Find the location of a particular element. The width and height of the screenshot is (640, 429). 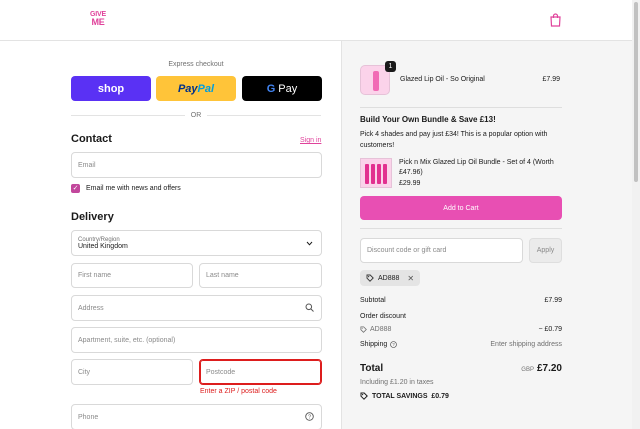

product-name: Glazed Lip Oil - So Original is located at coordinates (442, 79).